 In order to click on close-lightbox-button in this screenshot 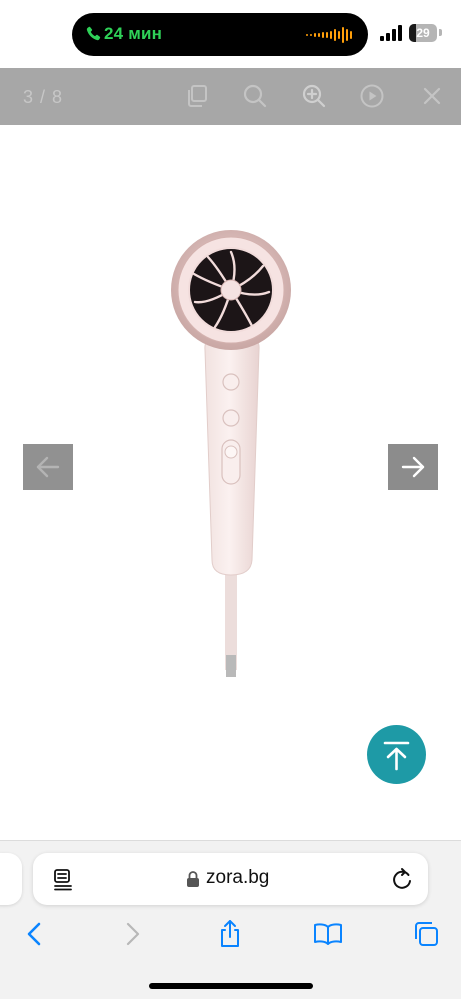, I will do `click(432, 96)`.